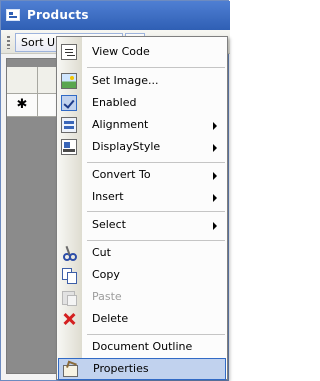 This screenshot has width=320, height=381. Describe the element at coordinates (121, 51) in the screenshot. I see `menu-item-label: View Code` at that location.